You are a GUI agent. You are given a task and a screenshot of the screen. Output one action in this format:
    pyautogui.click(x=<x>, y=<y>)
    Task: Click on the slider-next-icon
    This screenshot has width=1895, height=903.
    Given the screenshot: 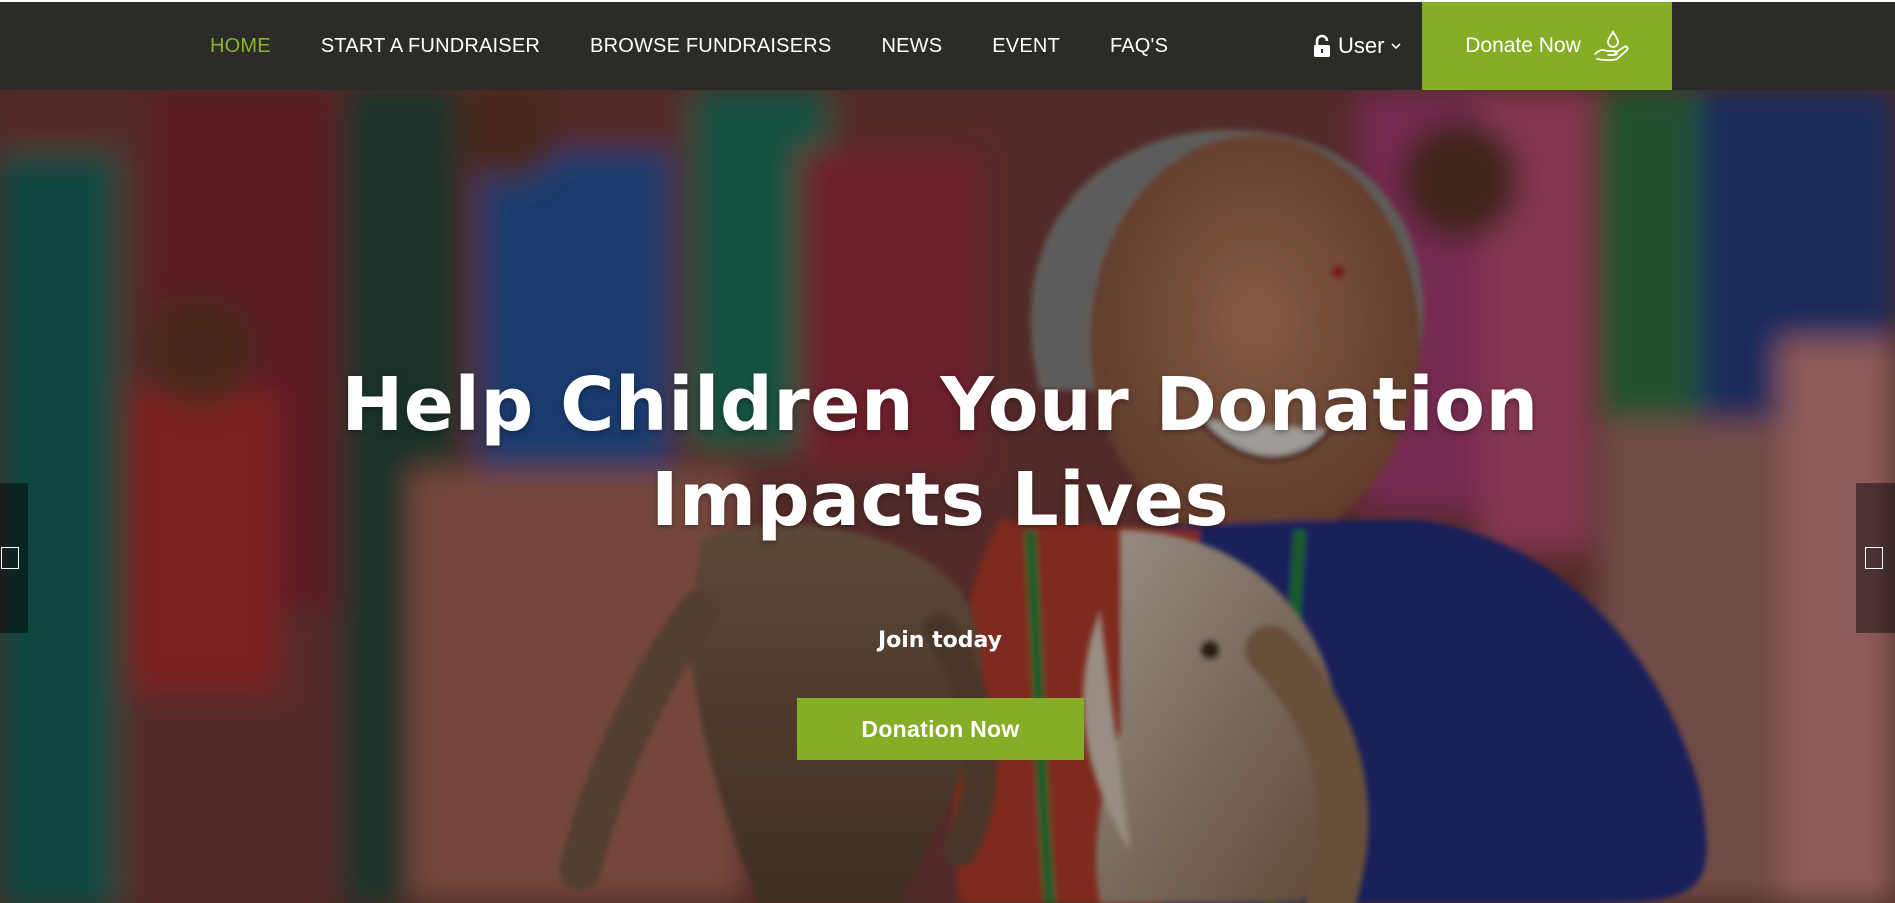 What is the action you would take?
    pyautogui.click(x=1873, y=558)
    